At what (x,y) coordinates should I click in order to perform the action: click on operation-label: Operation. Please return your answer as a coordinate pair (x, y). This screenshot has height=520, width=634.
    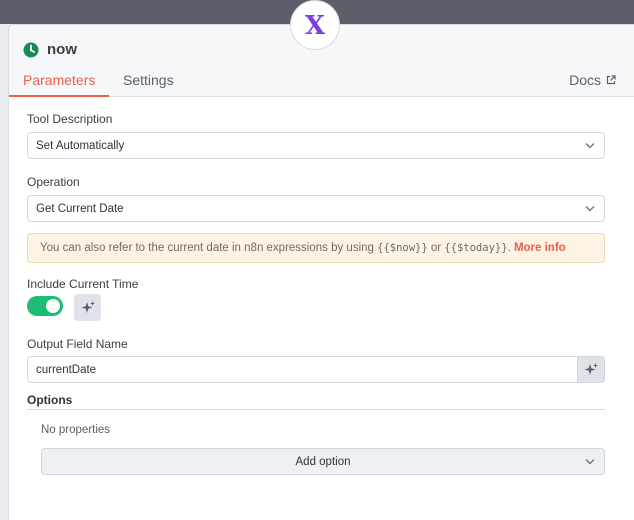
    Looking at the image, I should click on (53, 182).